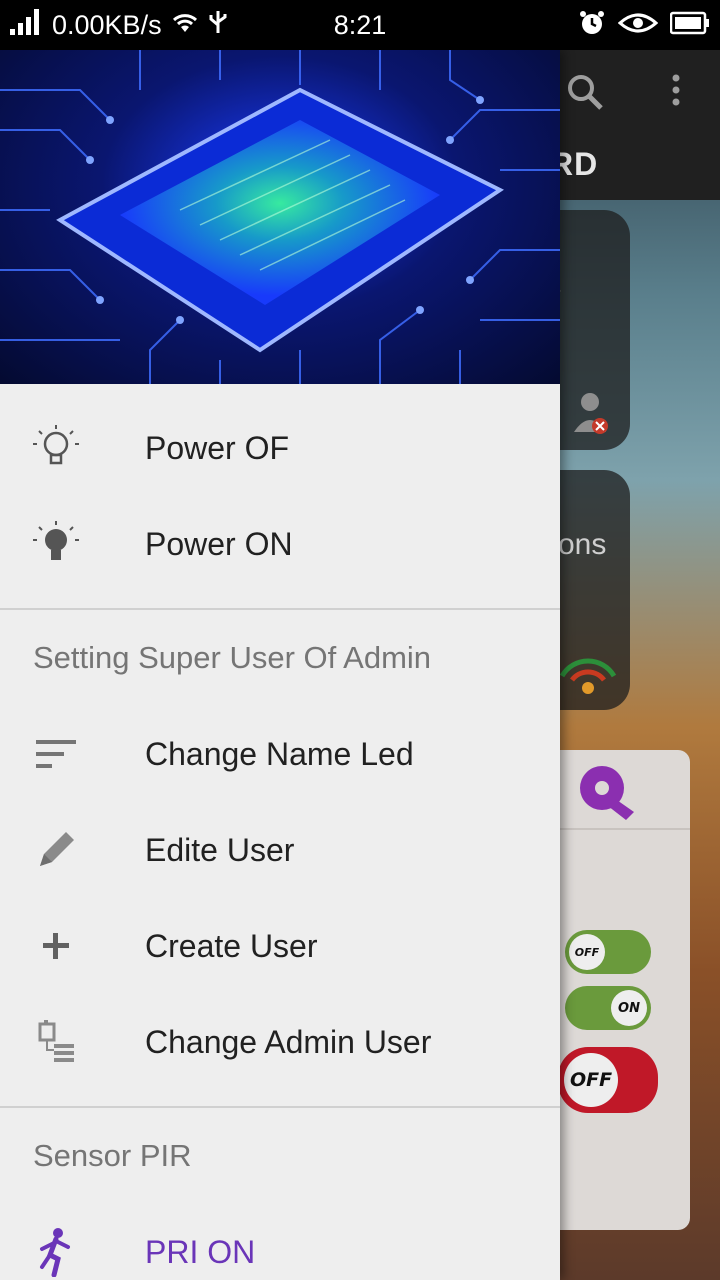 Image resolution: width=720 pixels, height=1280 pixels. I want to click on switch-off-2-label: OFF, so click(591, 1080).